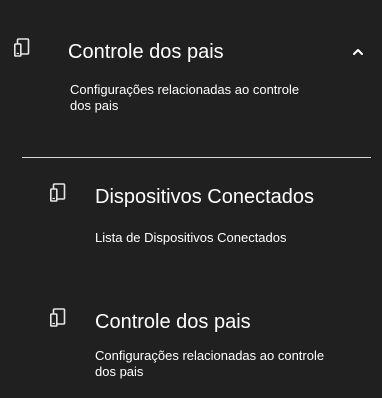 The height and width of the screenshot is (398, 382). What do you see at coordinates (358, 52) in the screenshot?
I see `chevron-up-icon` at bounding box center [358, 52].